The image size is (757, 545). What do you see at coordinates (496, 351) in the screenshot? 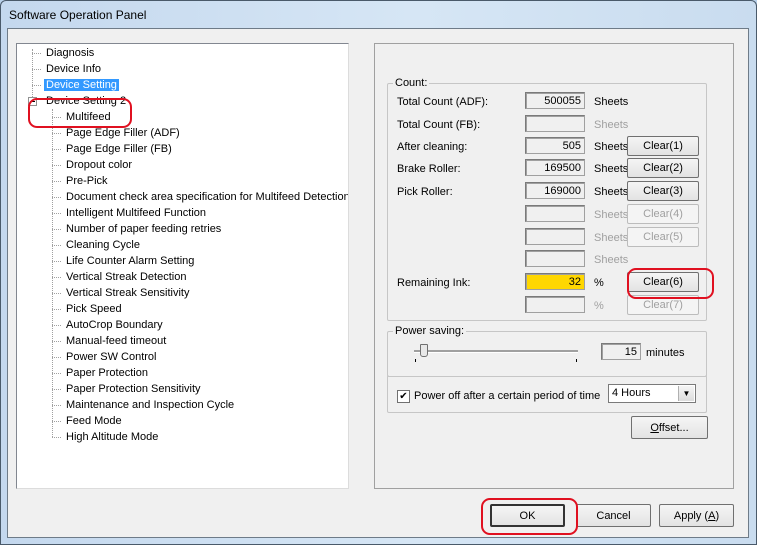
I see `power-saving-slider-track` at bounding box center [496, 351].